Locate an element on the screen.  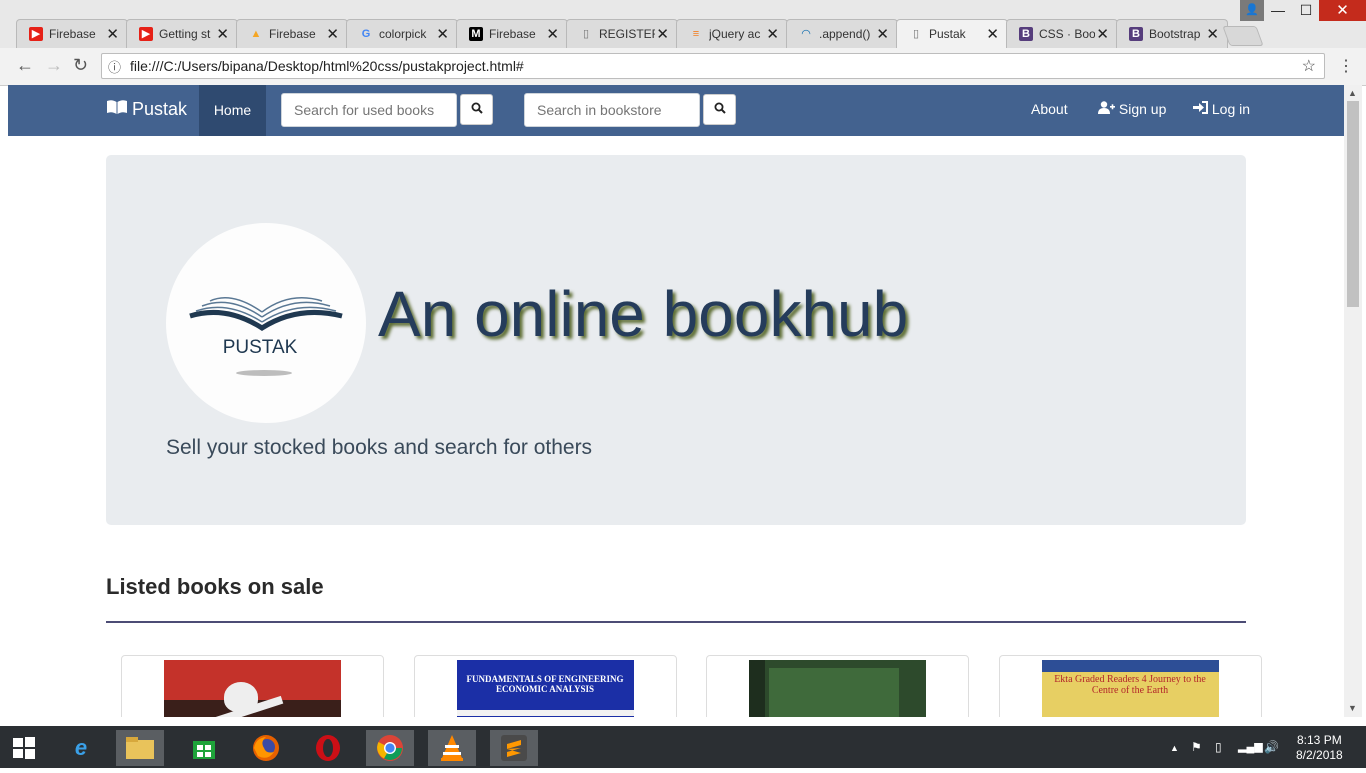
open-book-icon is located at coordinates (117, 109).